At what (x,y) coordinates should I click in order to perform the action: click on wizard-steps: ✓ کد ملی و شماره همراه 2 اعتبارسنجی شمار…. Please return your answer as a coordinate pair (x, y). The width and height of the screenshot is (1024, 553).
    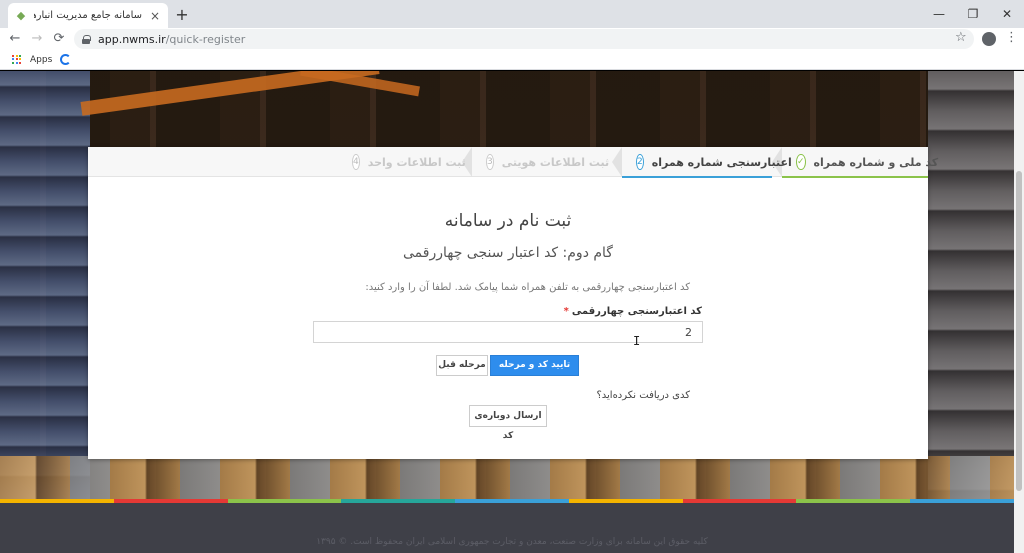
    Looking at the image, I should click on (513, 162).